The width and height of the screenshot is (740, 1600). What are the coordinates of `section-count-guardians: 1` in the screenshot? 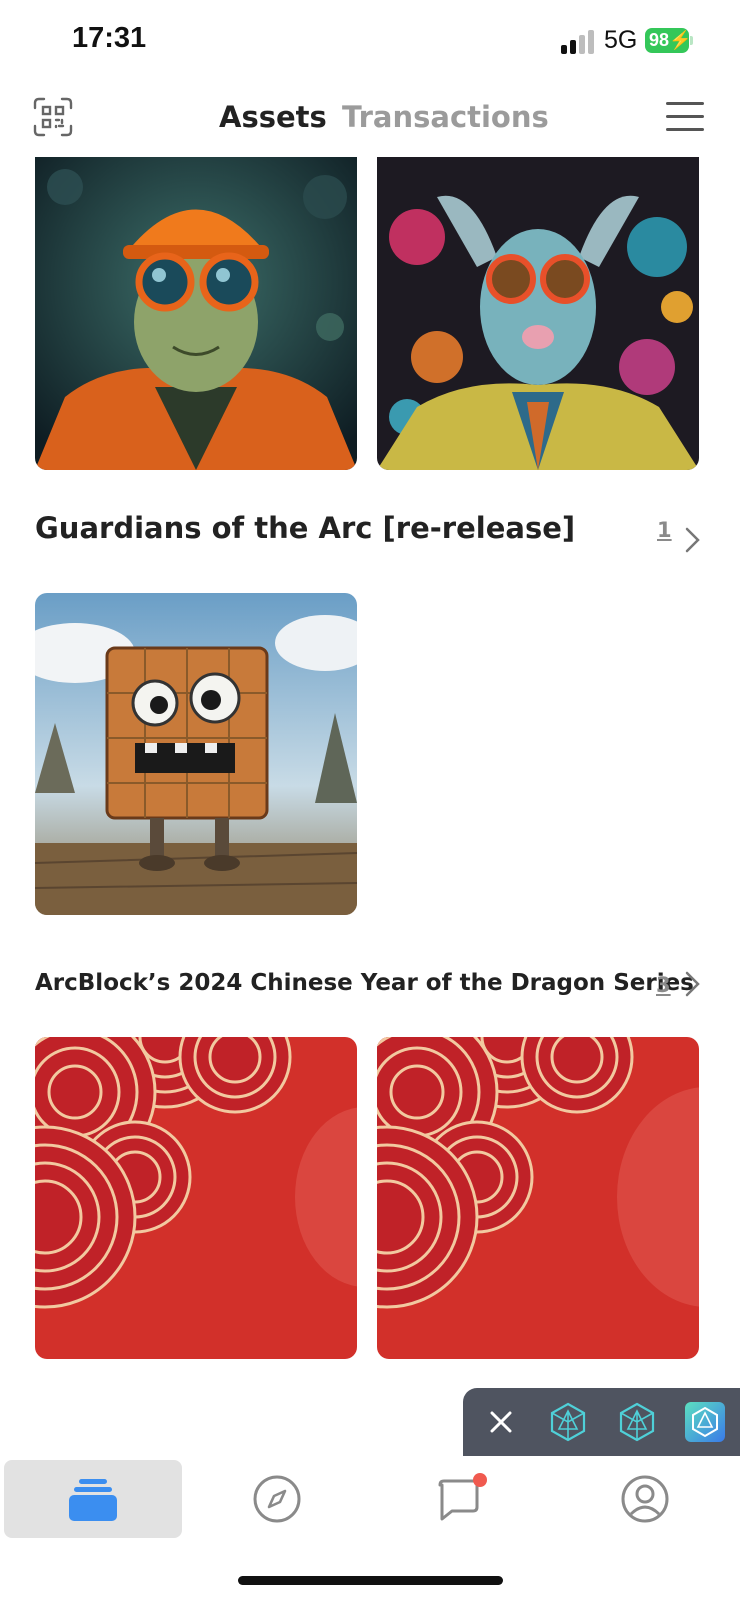 It's located at (664, 530).